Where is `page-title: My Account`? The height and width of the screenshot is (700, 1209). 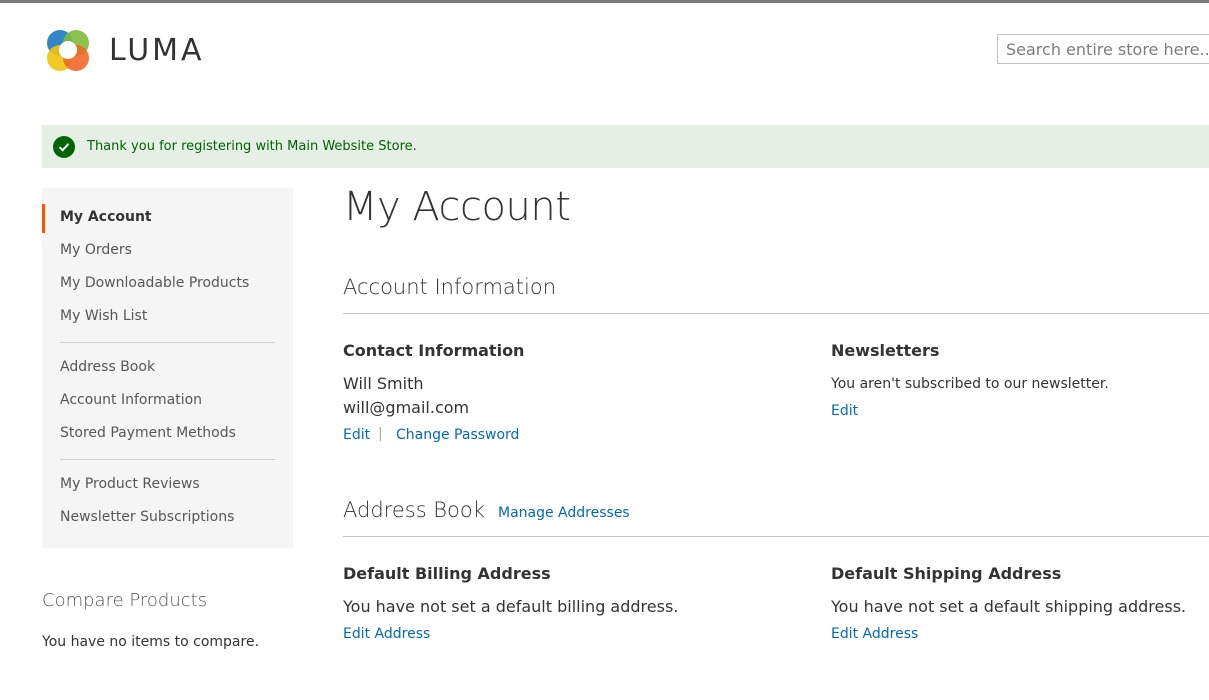 page-title: My Account is located at coordinates (457, 207).